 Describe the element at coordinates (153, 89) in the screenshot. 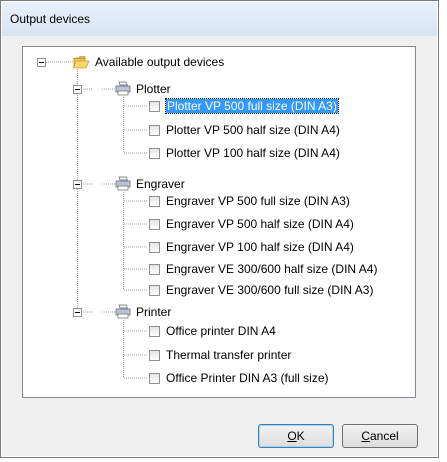

I see `group-label-plotter: Plotter` at that location.